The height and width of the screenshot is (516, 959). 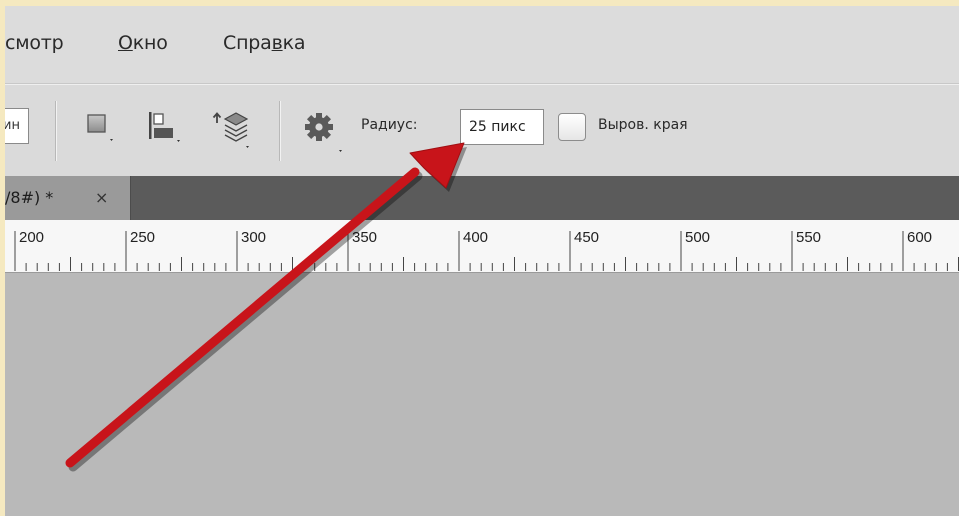 What do you see at coordinates (586, 237) in the screenshot?
I see `ruler-label: 450` at bounding box center [586, 237].